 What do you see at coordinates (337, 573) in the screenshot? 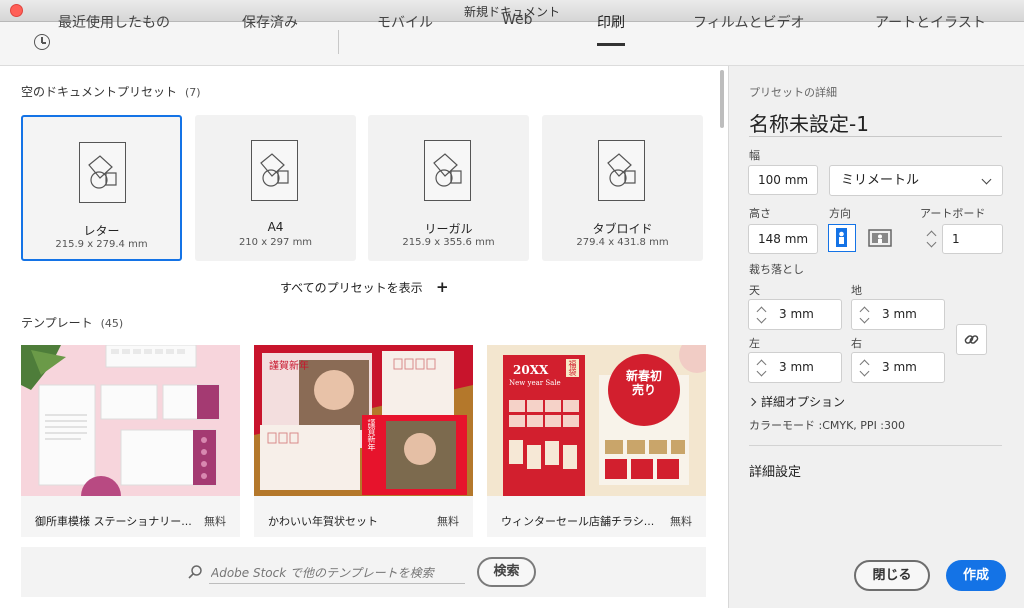
I see `stock-search-input` at bounding box center [337, 573].